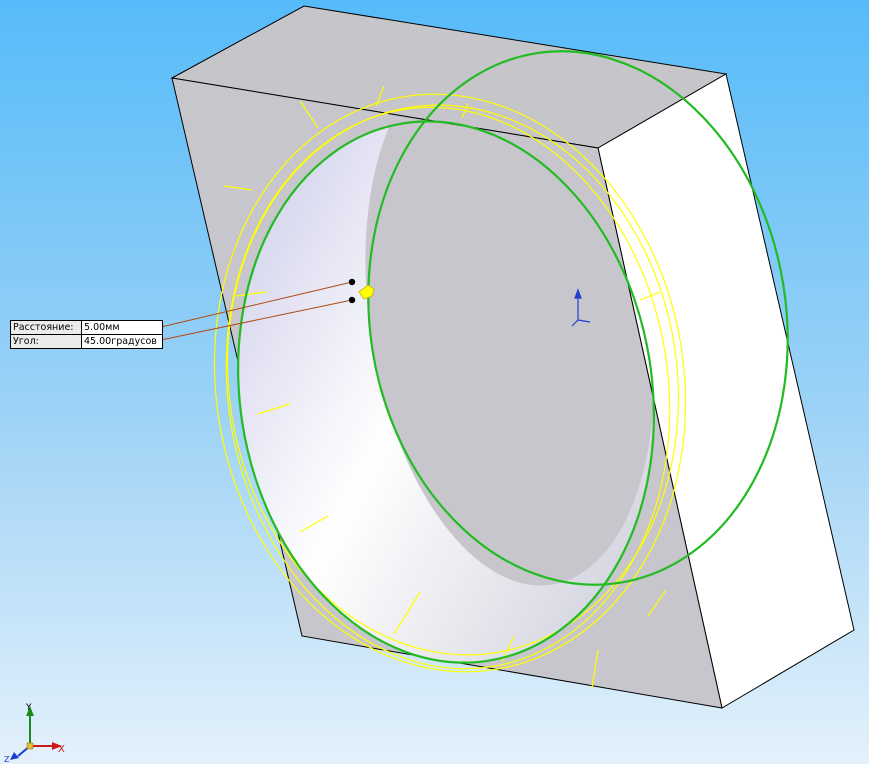 This screenshot has height=764, width=869. Describe the element at coordinates (46, 327) in the screenshot. I see `distance-label: Расстояние:` at that location.